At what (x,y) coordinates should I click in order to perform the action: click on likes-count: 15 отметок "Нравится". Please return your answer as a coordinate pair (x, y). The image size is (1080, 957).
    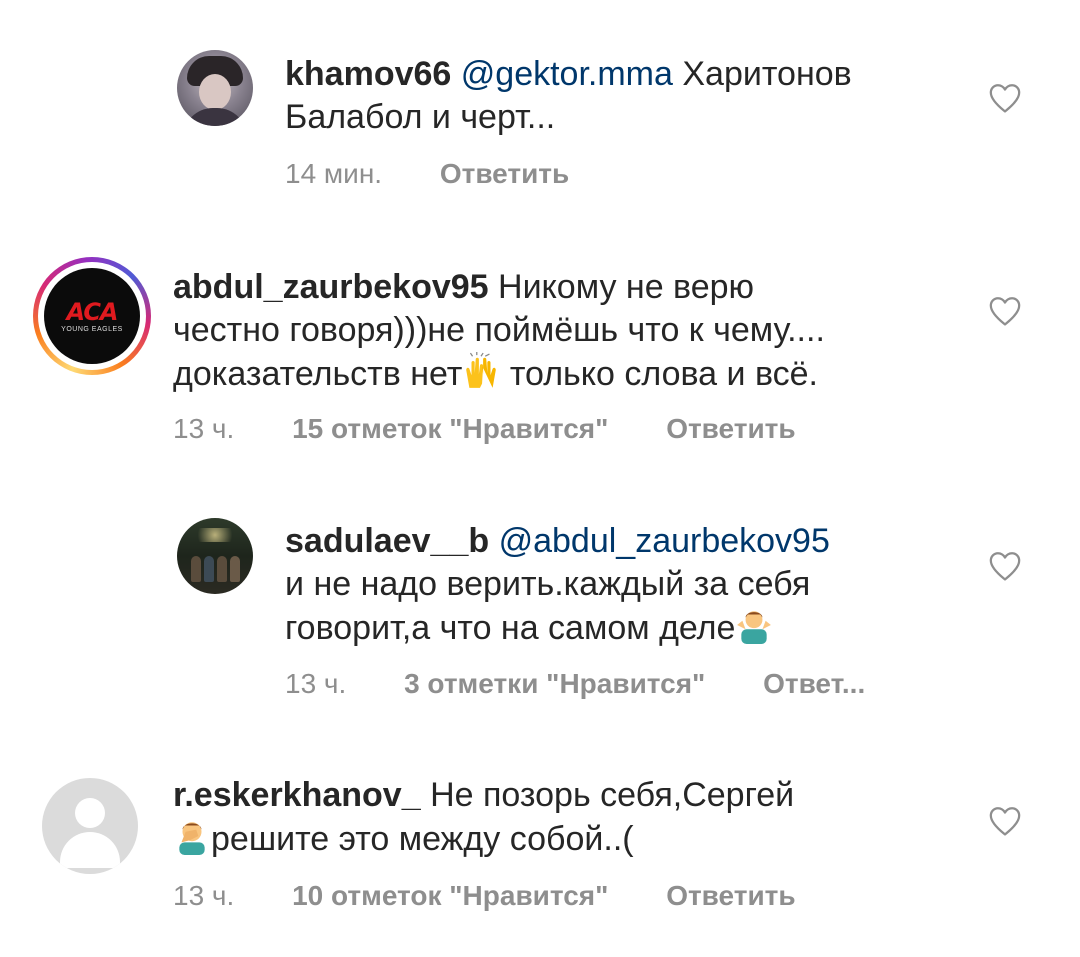
    Looking at the image, I should click on (450, 428).